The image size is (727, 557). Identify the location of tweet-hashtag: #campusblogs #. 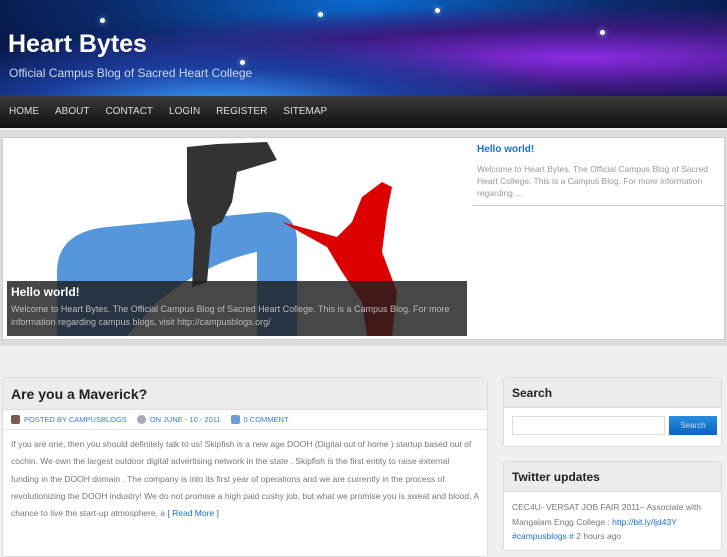
(543, 536).